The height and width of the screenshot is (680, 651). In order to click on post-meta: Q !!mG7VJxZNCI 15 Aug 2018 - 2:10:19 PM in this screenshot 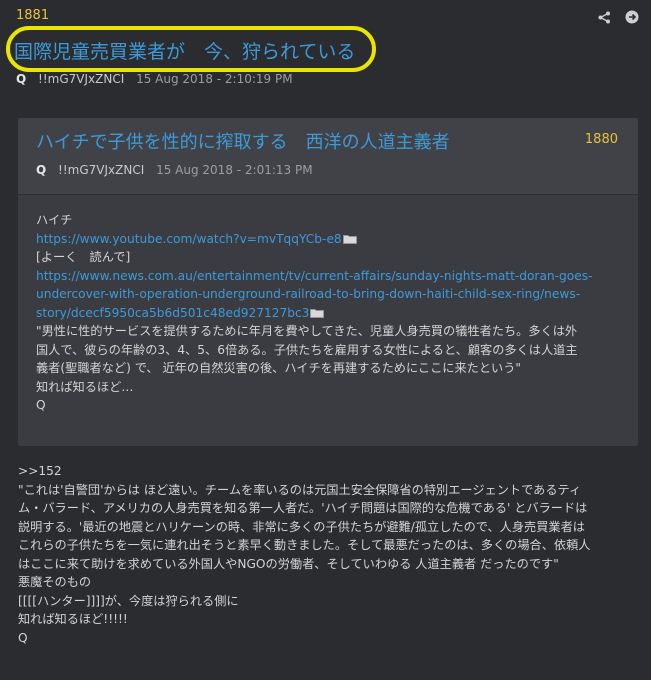, I will do `click(154, 79)`.